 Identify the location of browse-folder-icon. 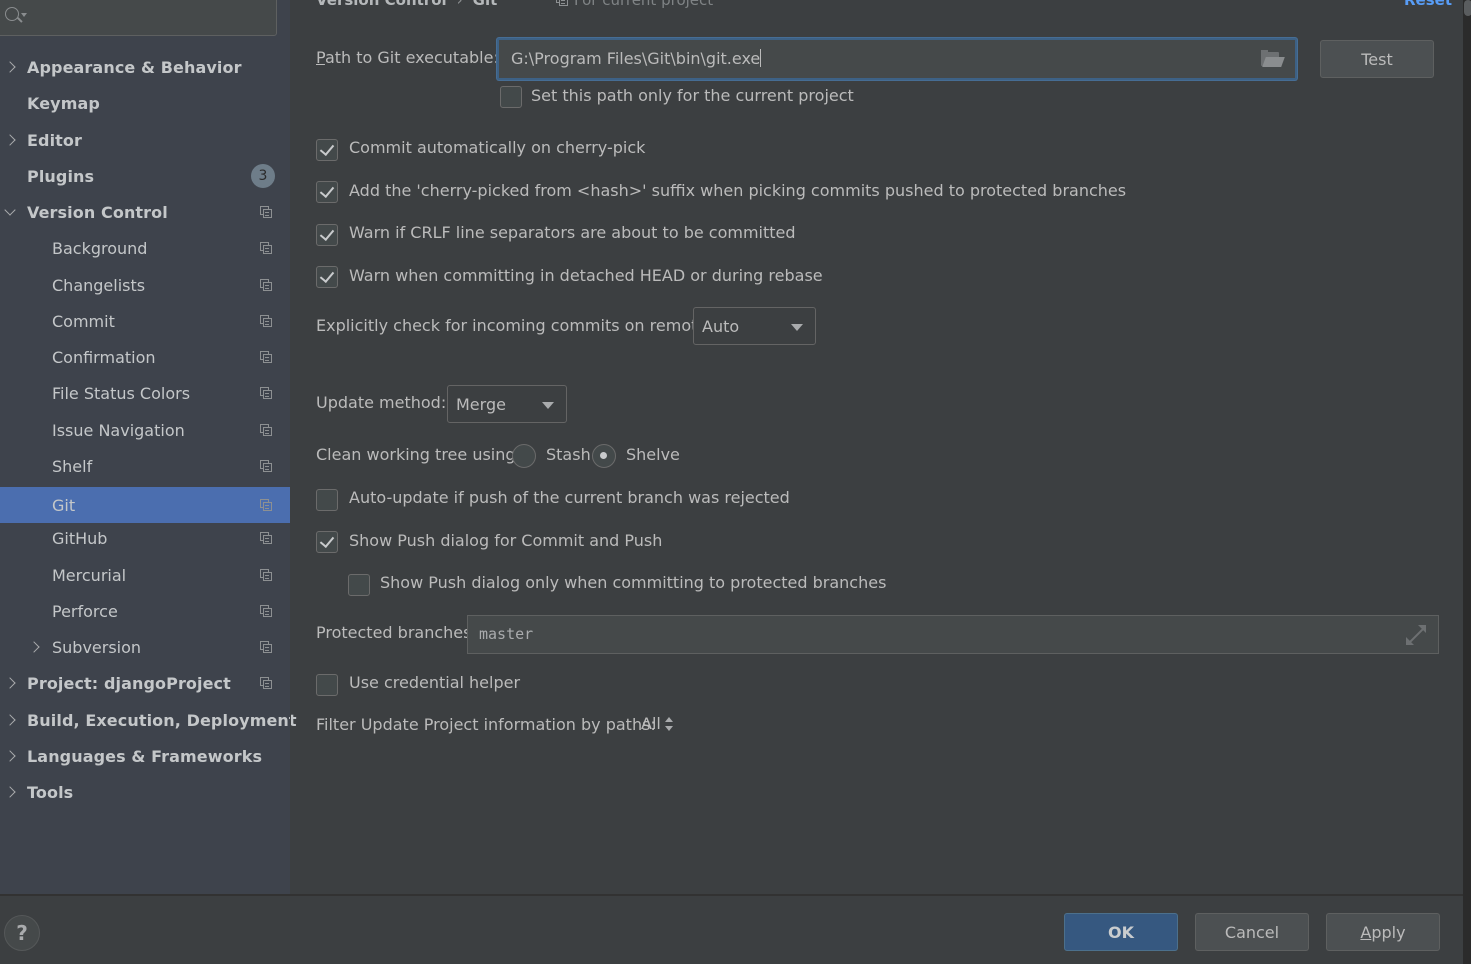
(1273, 59).